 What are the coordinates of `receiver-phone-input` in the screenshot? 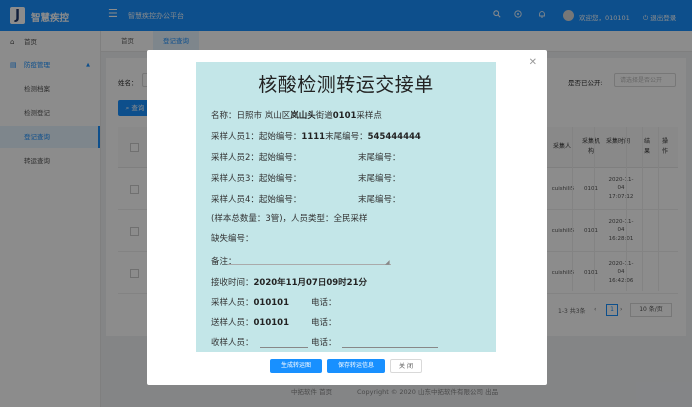 It's located at (390, 347).